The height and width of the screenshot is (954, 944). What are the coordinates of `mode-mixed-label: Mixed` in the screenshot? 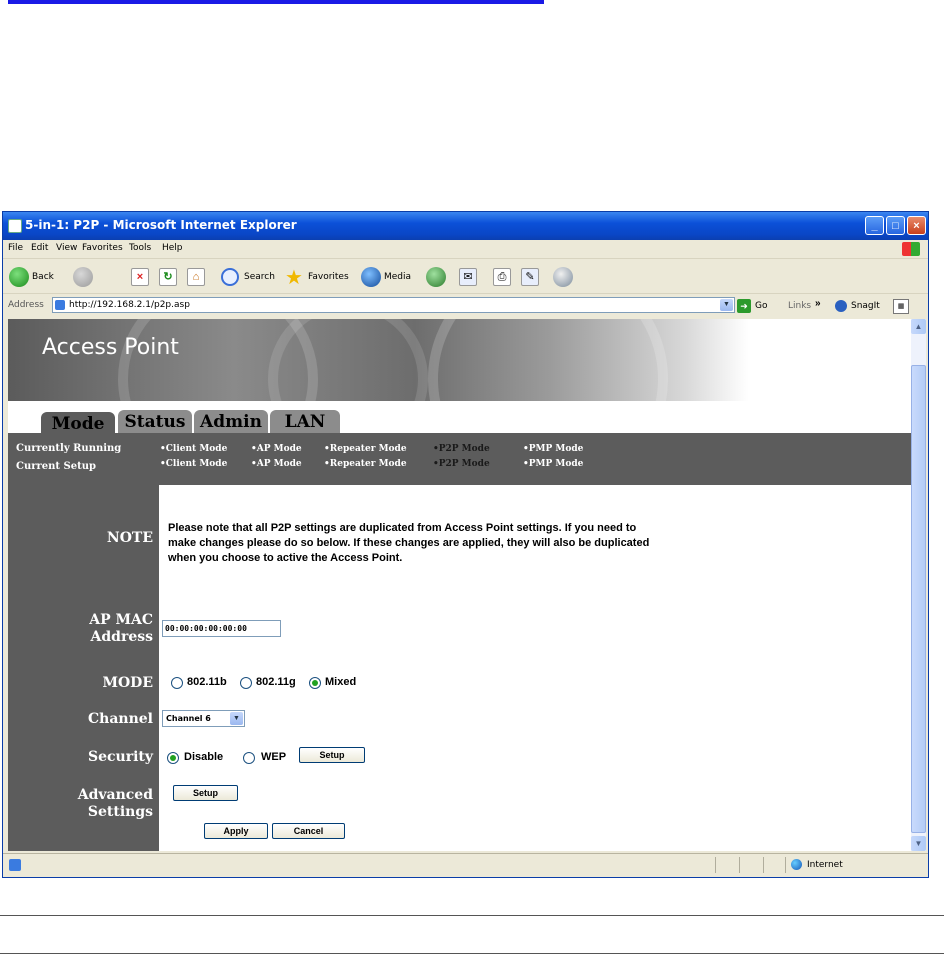 It's located at (341, 682).